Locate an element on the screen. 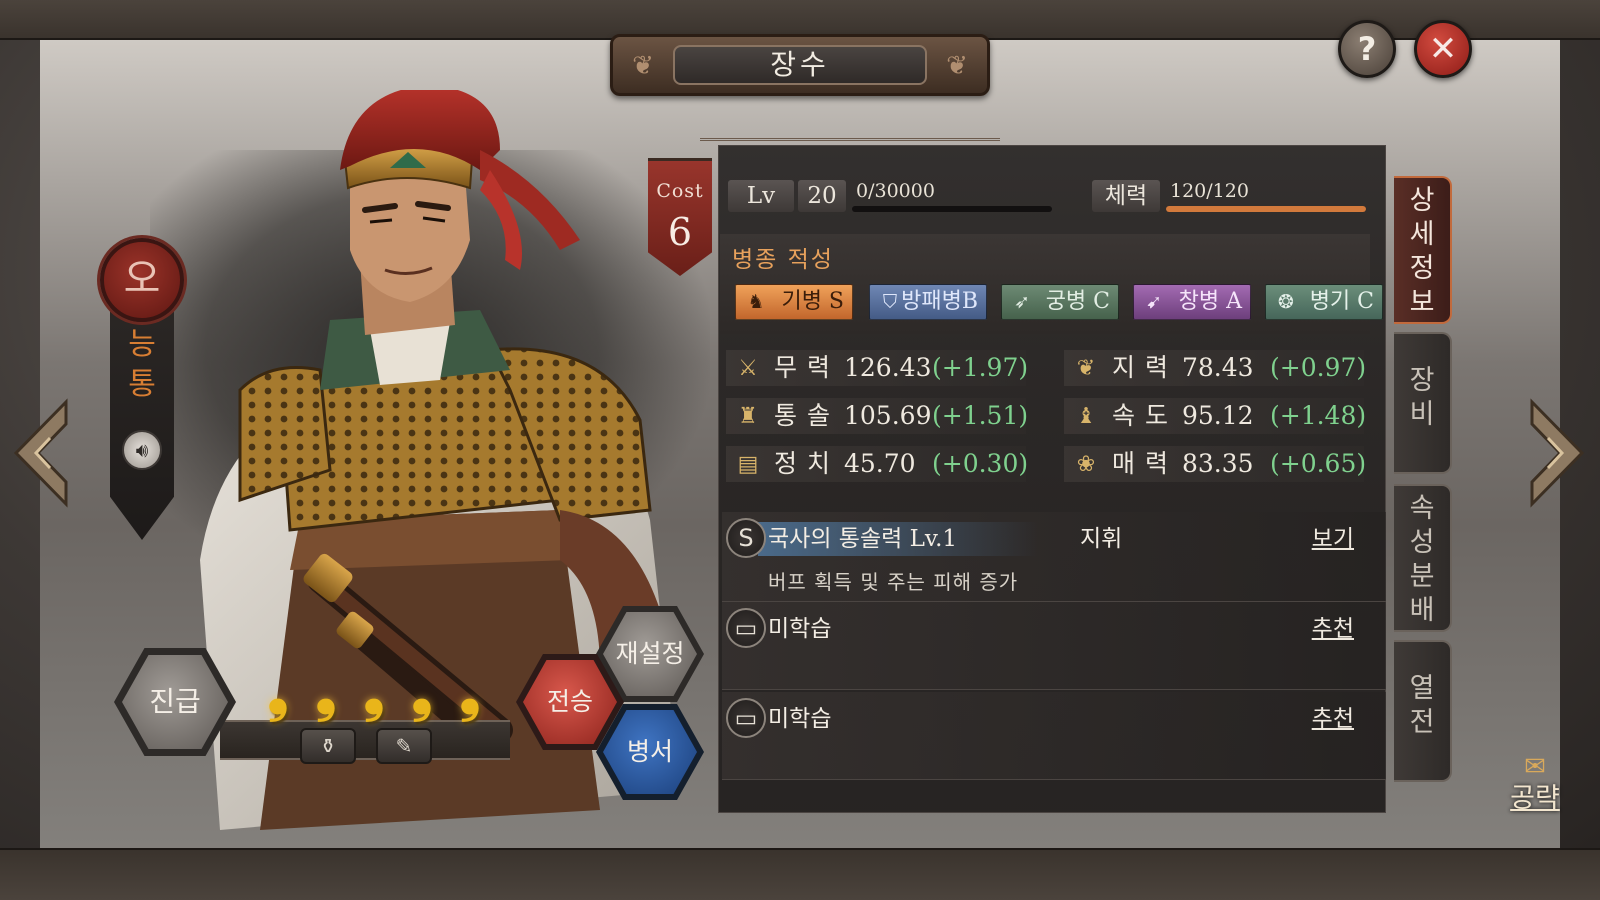  stat-row-intelligence: ❦ 지력 78.43 (+0.97) is located at coordinates (1215, 368).